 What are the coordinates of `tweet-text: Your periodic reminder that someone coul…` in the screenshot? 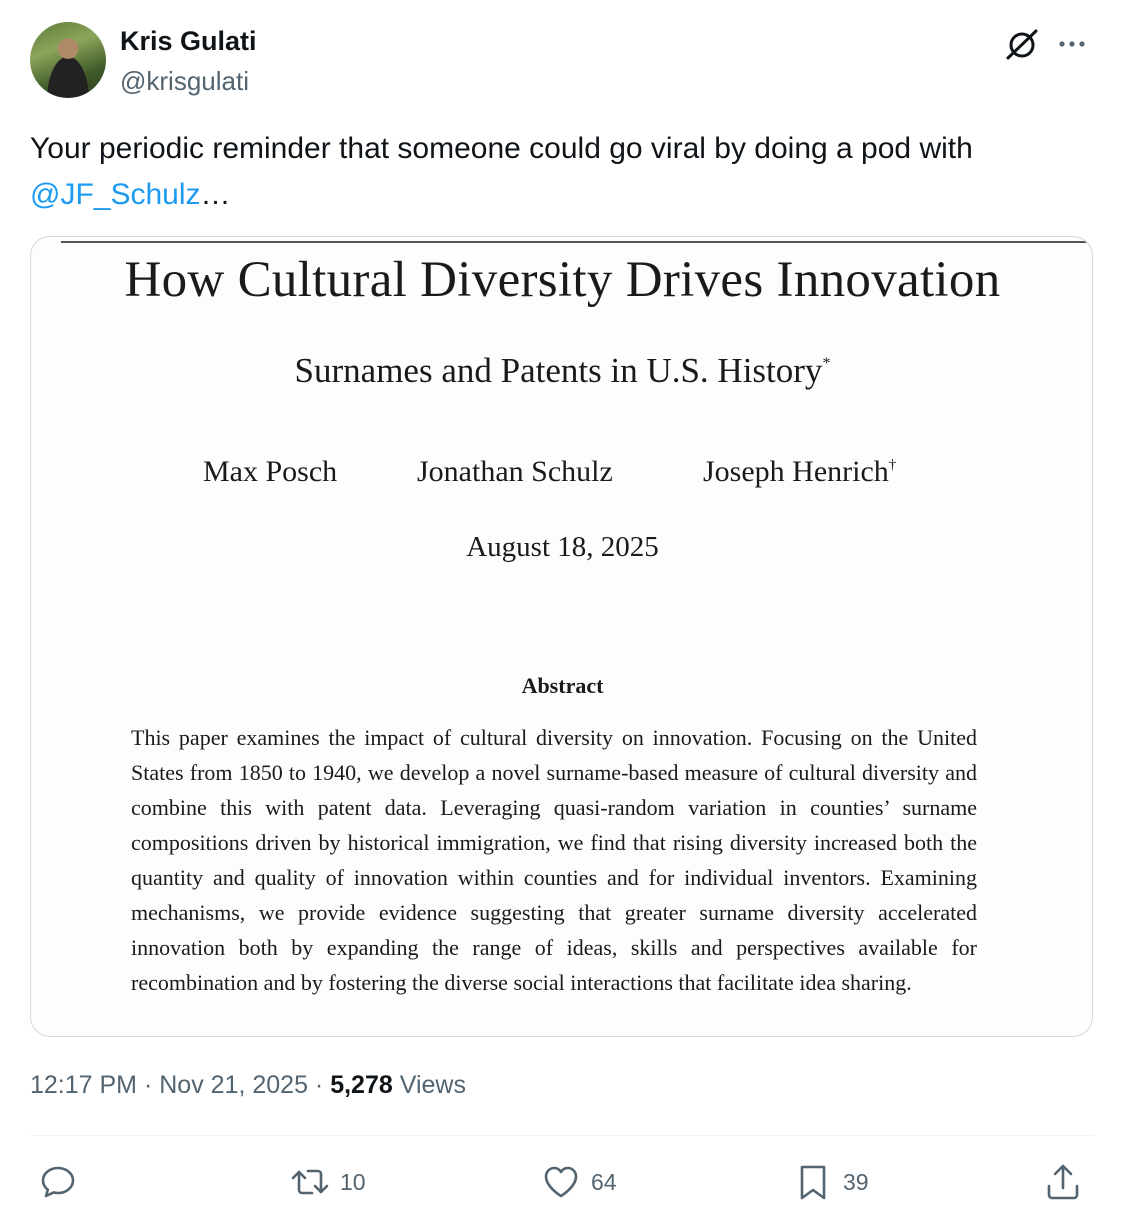 It's located at (562, 172).